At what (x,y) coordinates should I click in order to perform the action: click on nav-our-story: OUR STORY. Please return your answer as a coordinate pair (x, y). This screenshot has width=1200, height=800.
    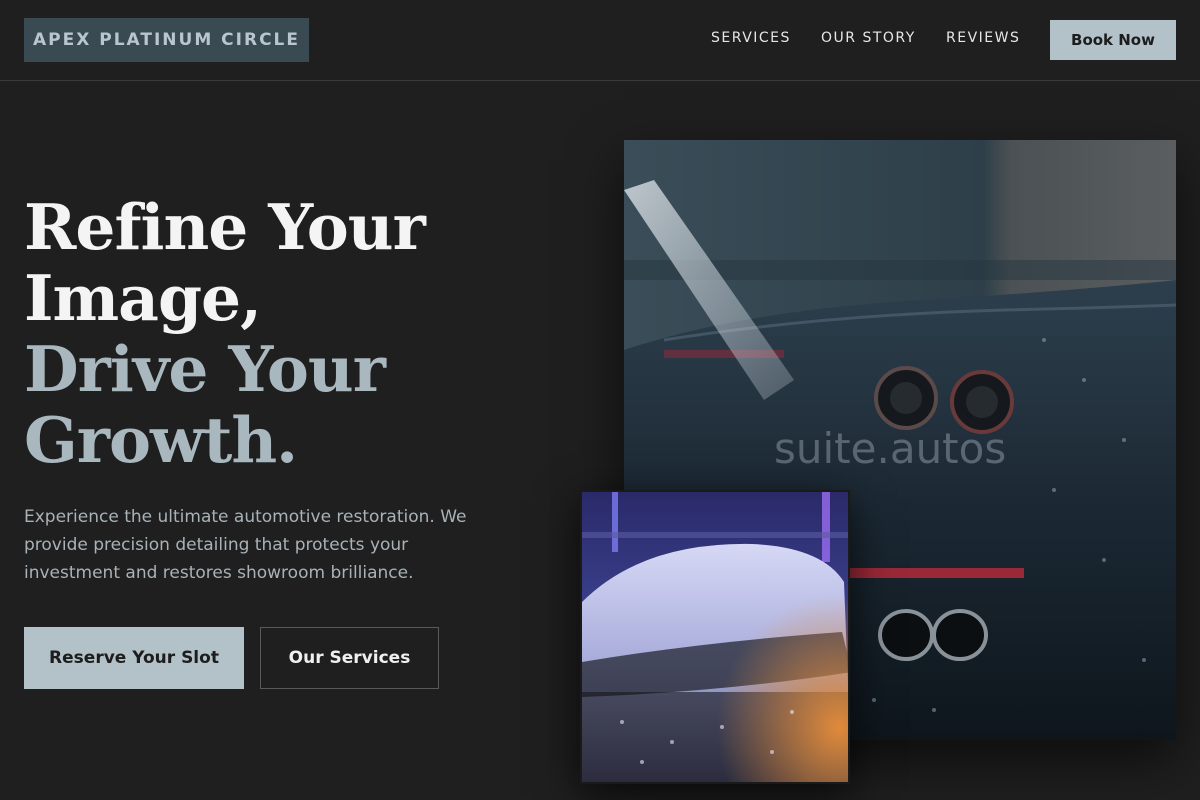
    Looking at the image, I should click on (868, 40).